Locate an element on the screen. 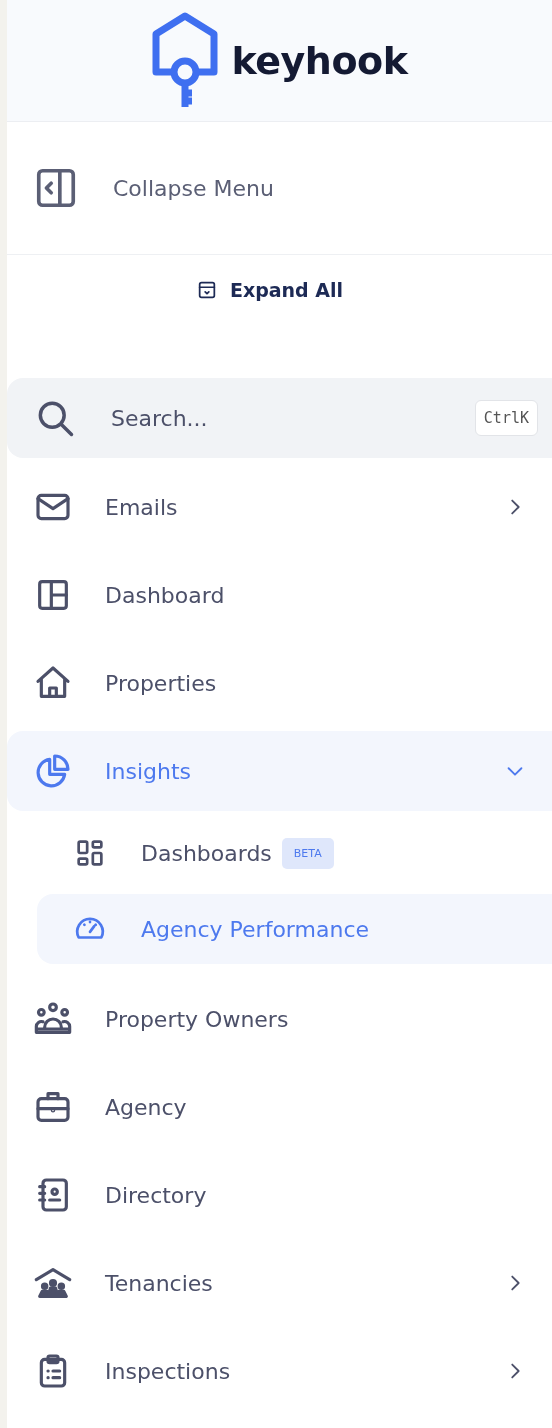  submenu-item: Dashboards BETA is located at coordinates (294, 853).